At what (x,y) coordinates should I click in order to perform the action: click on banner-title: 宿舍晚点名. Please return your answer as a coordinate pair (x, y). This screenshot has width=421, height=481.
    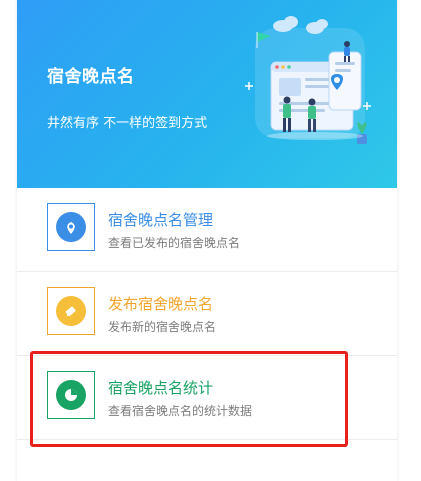
    Looking at the image, I should click on (91, 77).